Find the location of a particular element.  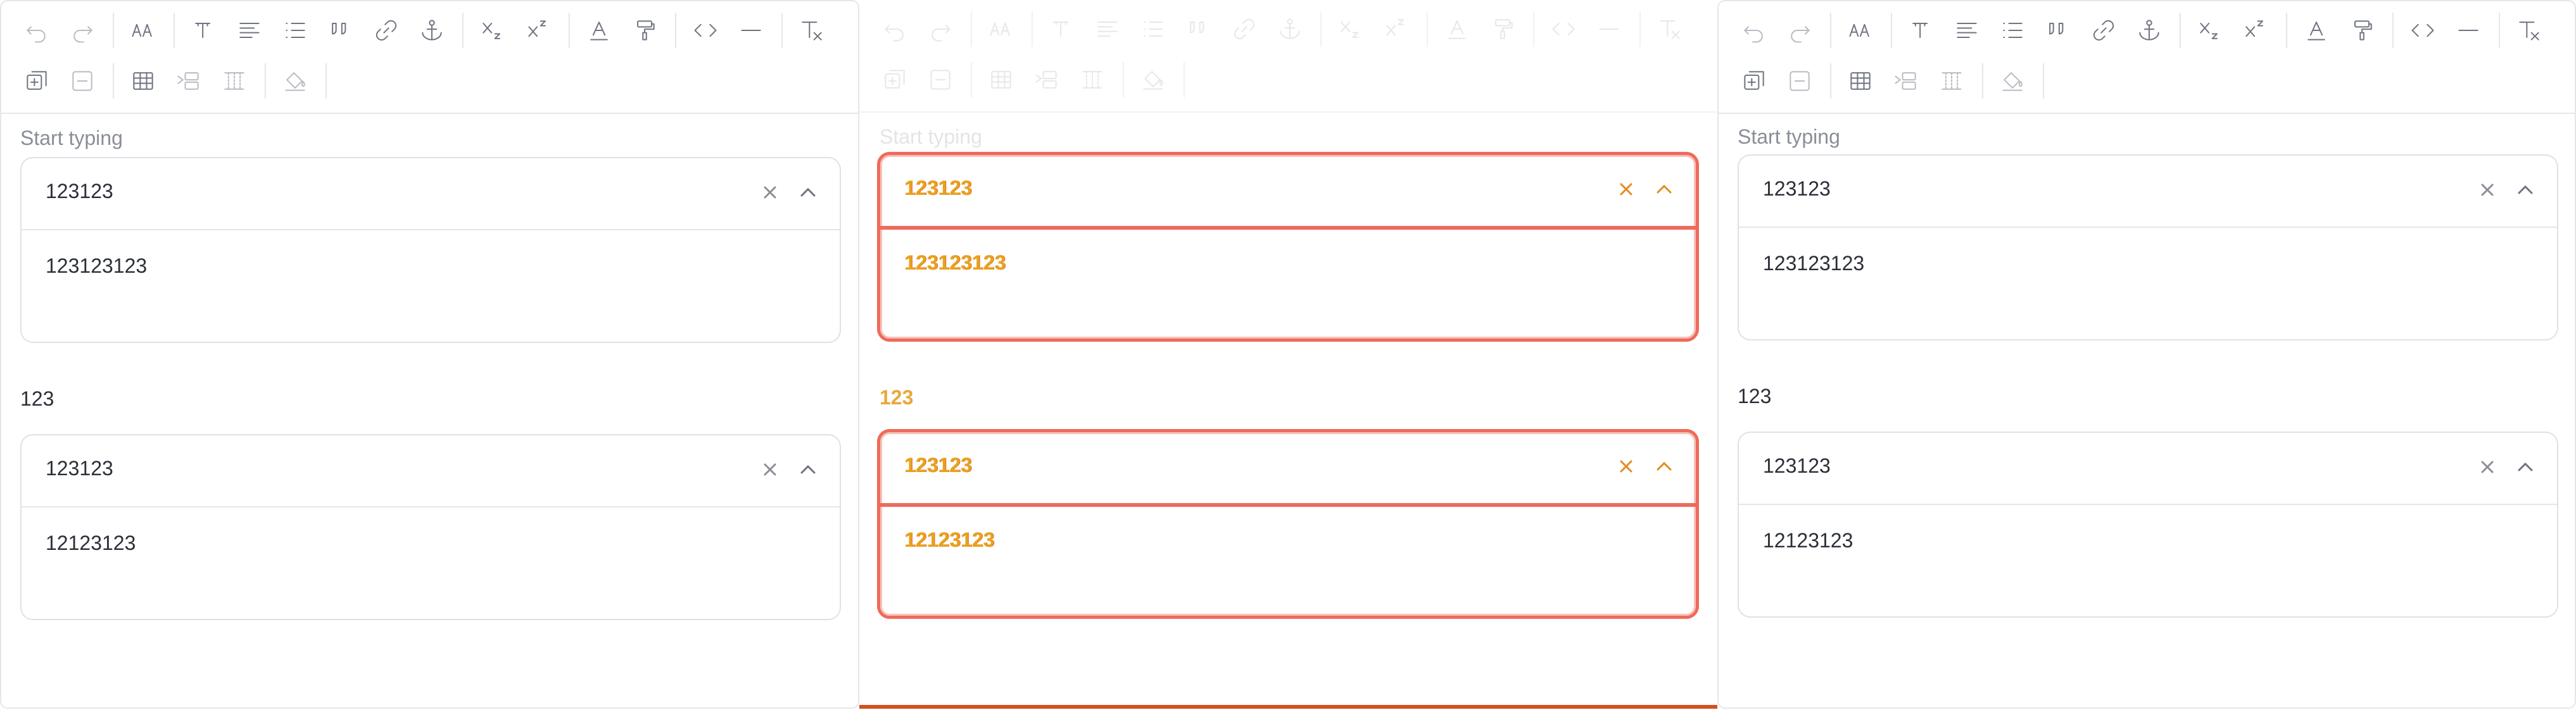

insert-column-icon is located at coordinates (1952, 81).